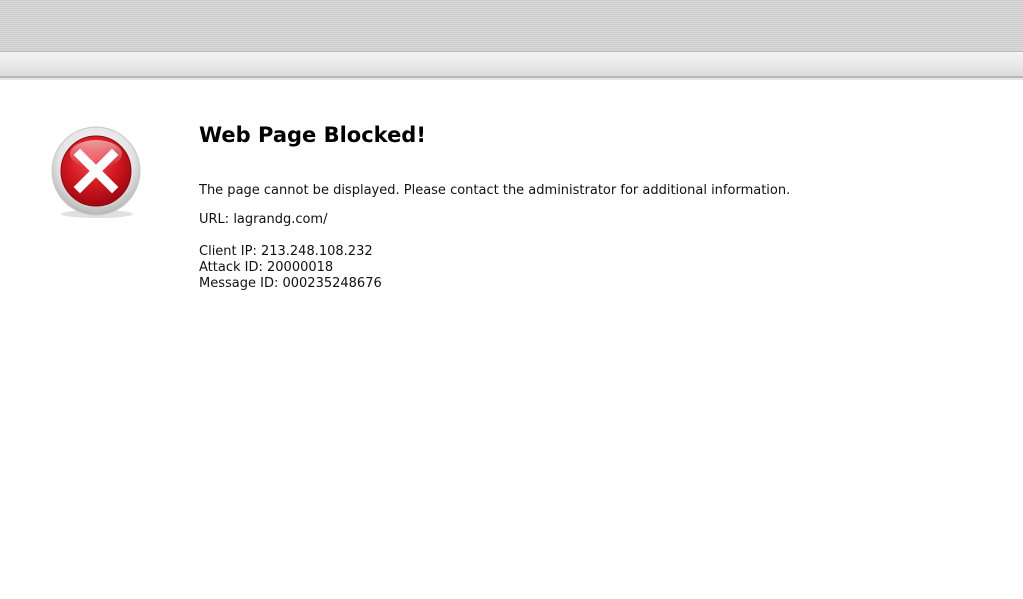 Image resolution: width=1023 pixels, height=599 pixels. Describe the element at coordinates (97, 173) in the screenshot. I see `error-x-circle-icon` at that location.